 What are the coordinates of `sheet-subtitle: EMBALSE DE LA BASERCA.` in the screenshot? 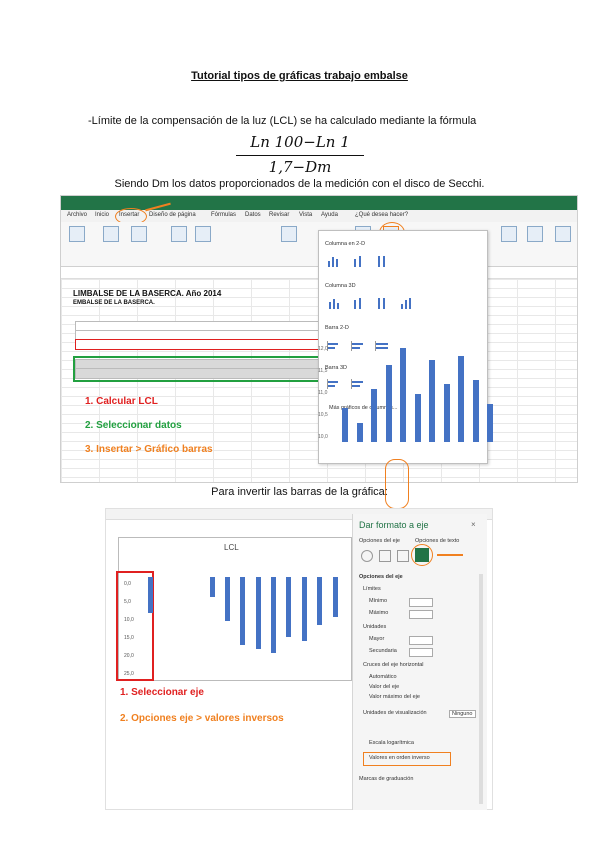 It's located at (114, 303).